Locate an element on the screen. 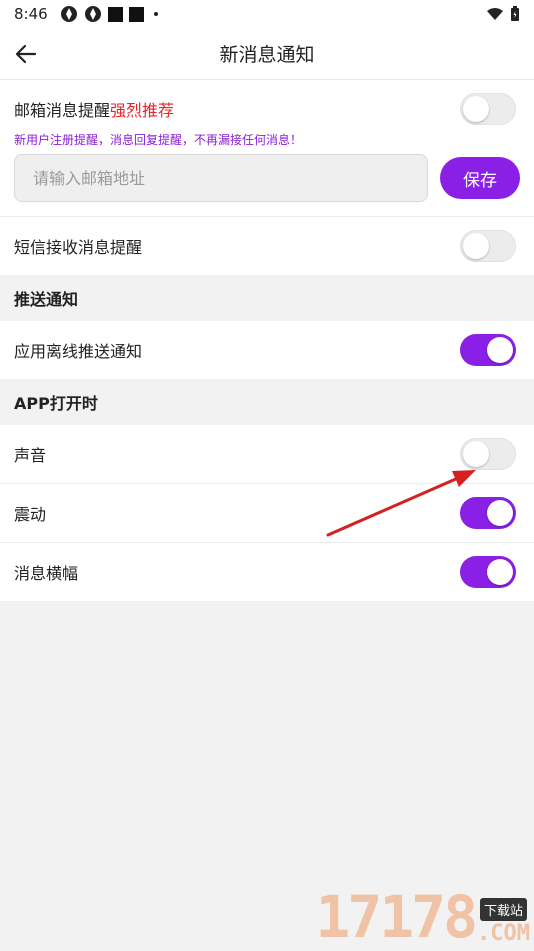  offline-push-row: 应用离线推送通知 is located at coordinates (267, 350).